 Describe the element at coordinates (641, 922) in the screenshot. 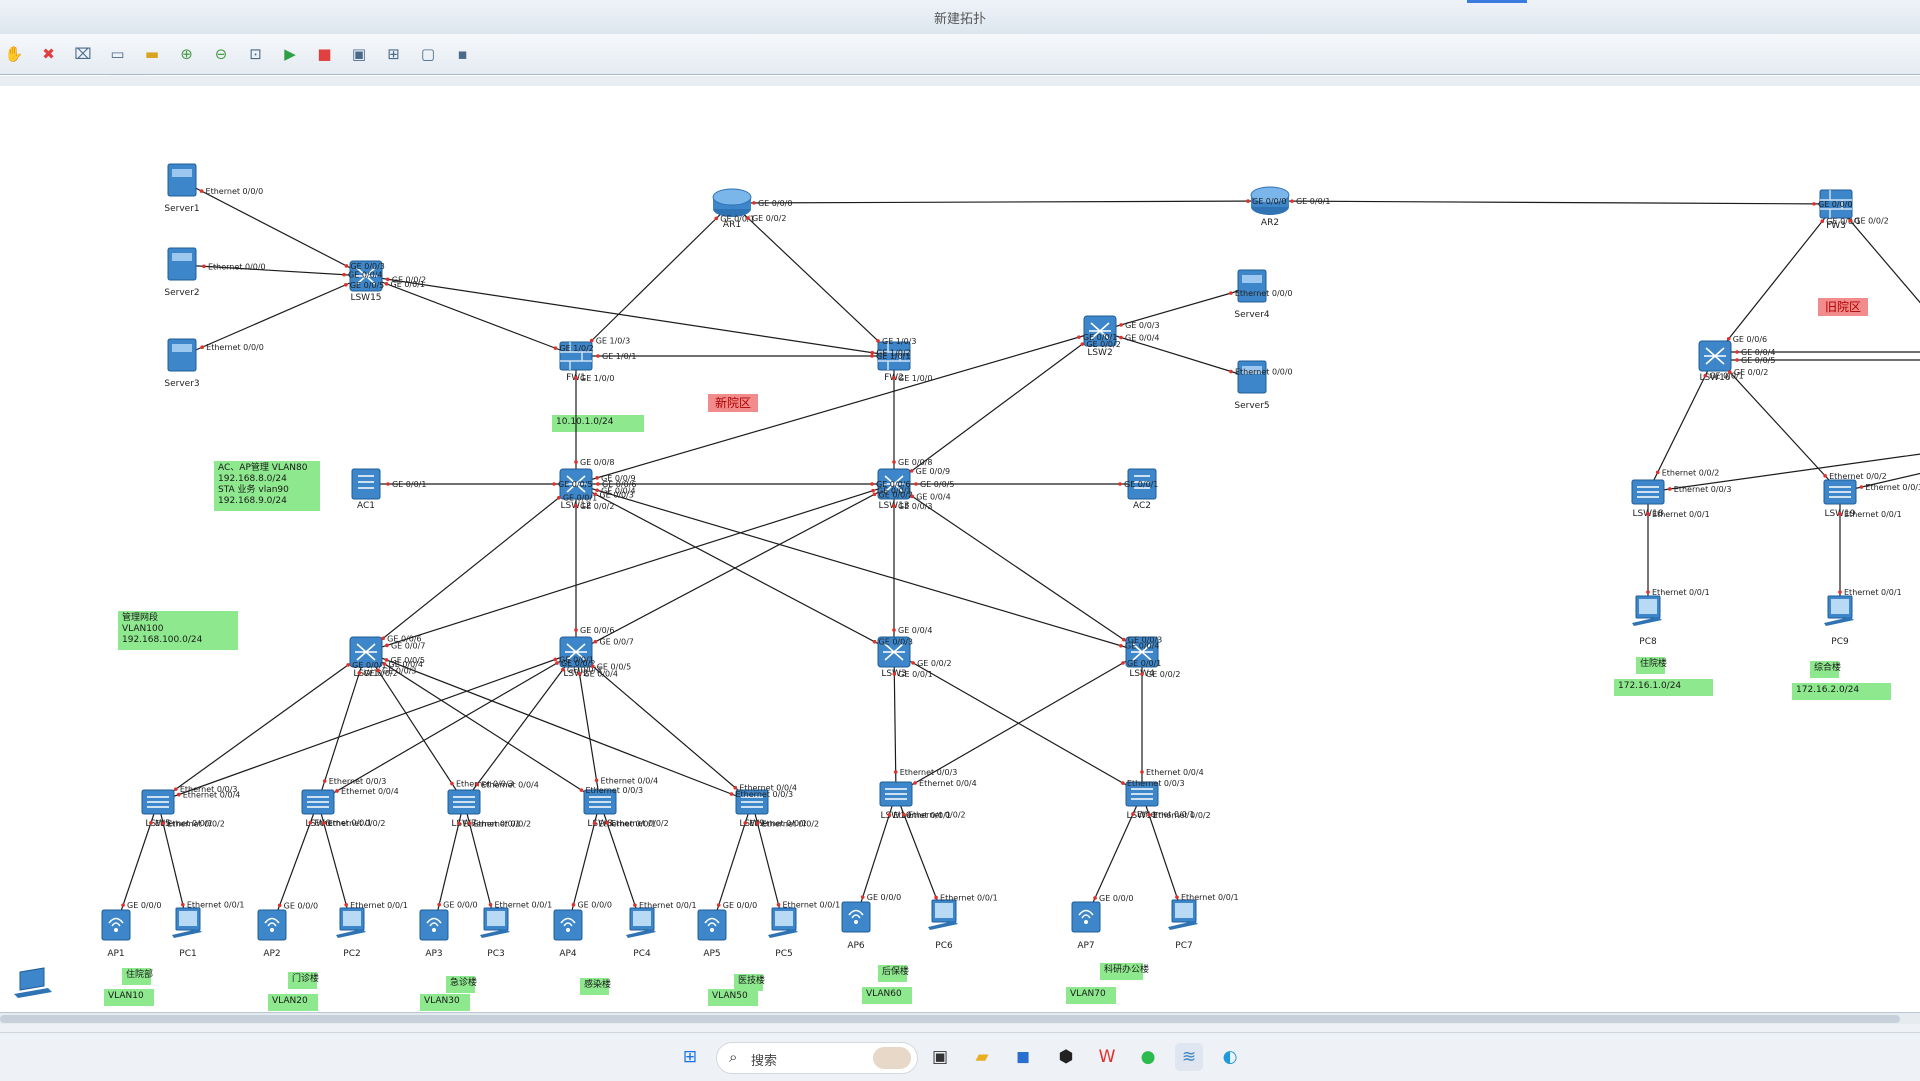

I see `pc4-device` at that location.